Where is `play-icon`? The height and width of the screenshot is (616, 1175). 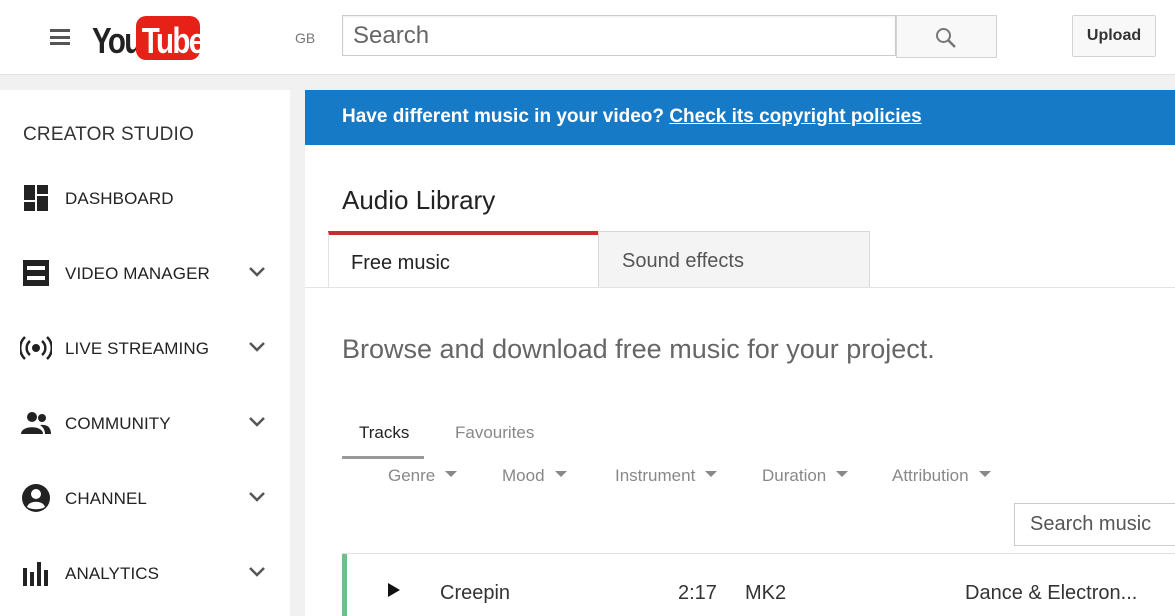
play-icon is located at coordinates (394, 590).